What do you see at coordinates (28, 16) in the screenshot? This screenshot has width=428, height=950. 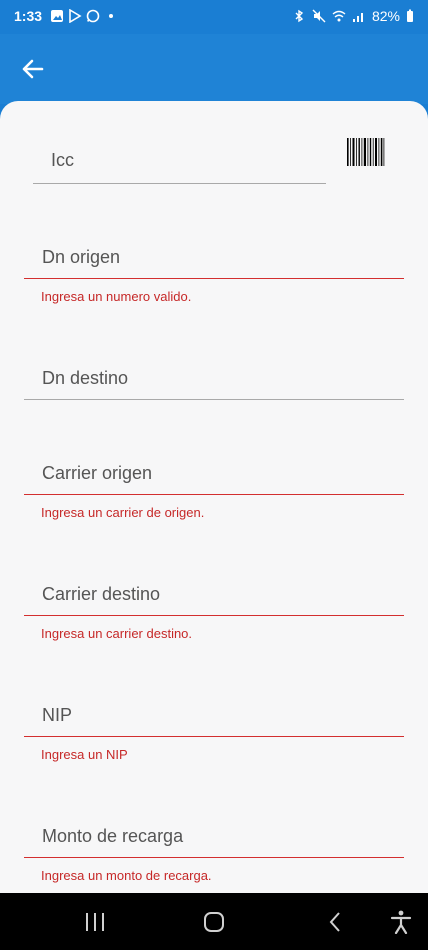 I see `status-time: 1:33` at bounding box center [28, 16].